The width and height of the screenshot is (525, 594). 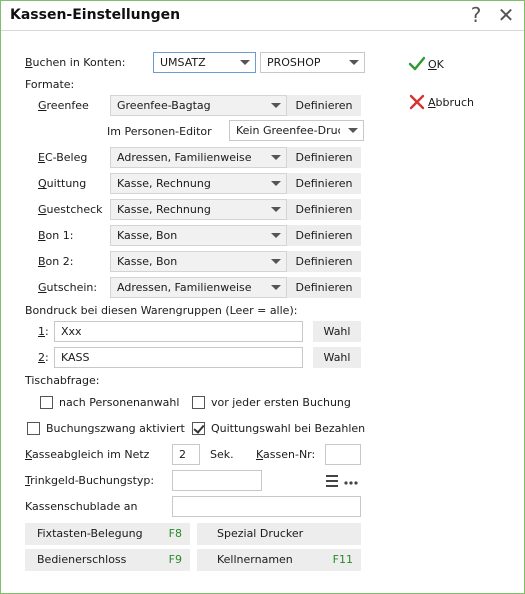 What do you see at coordinates (343, 454) in the screenshot?
I see `kassen-nr-input` at bounding box center [343, 454].